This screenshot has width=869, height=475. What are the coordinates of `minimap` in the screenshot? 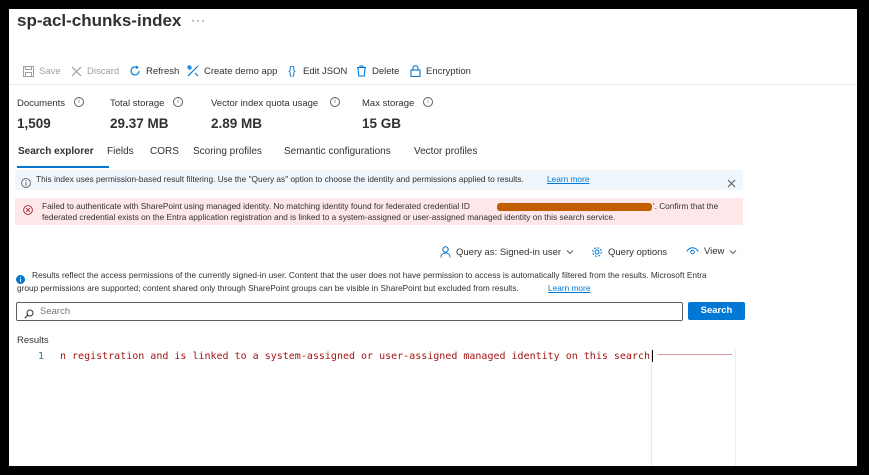 It's located at (698, 407).